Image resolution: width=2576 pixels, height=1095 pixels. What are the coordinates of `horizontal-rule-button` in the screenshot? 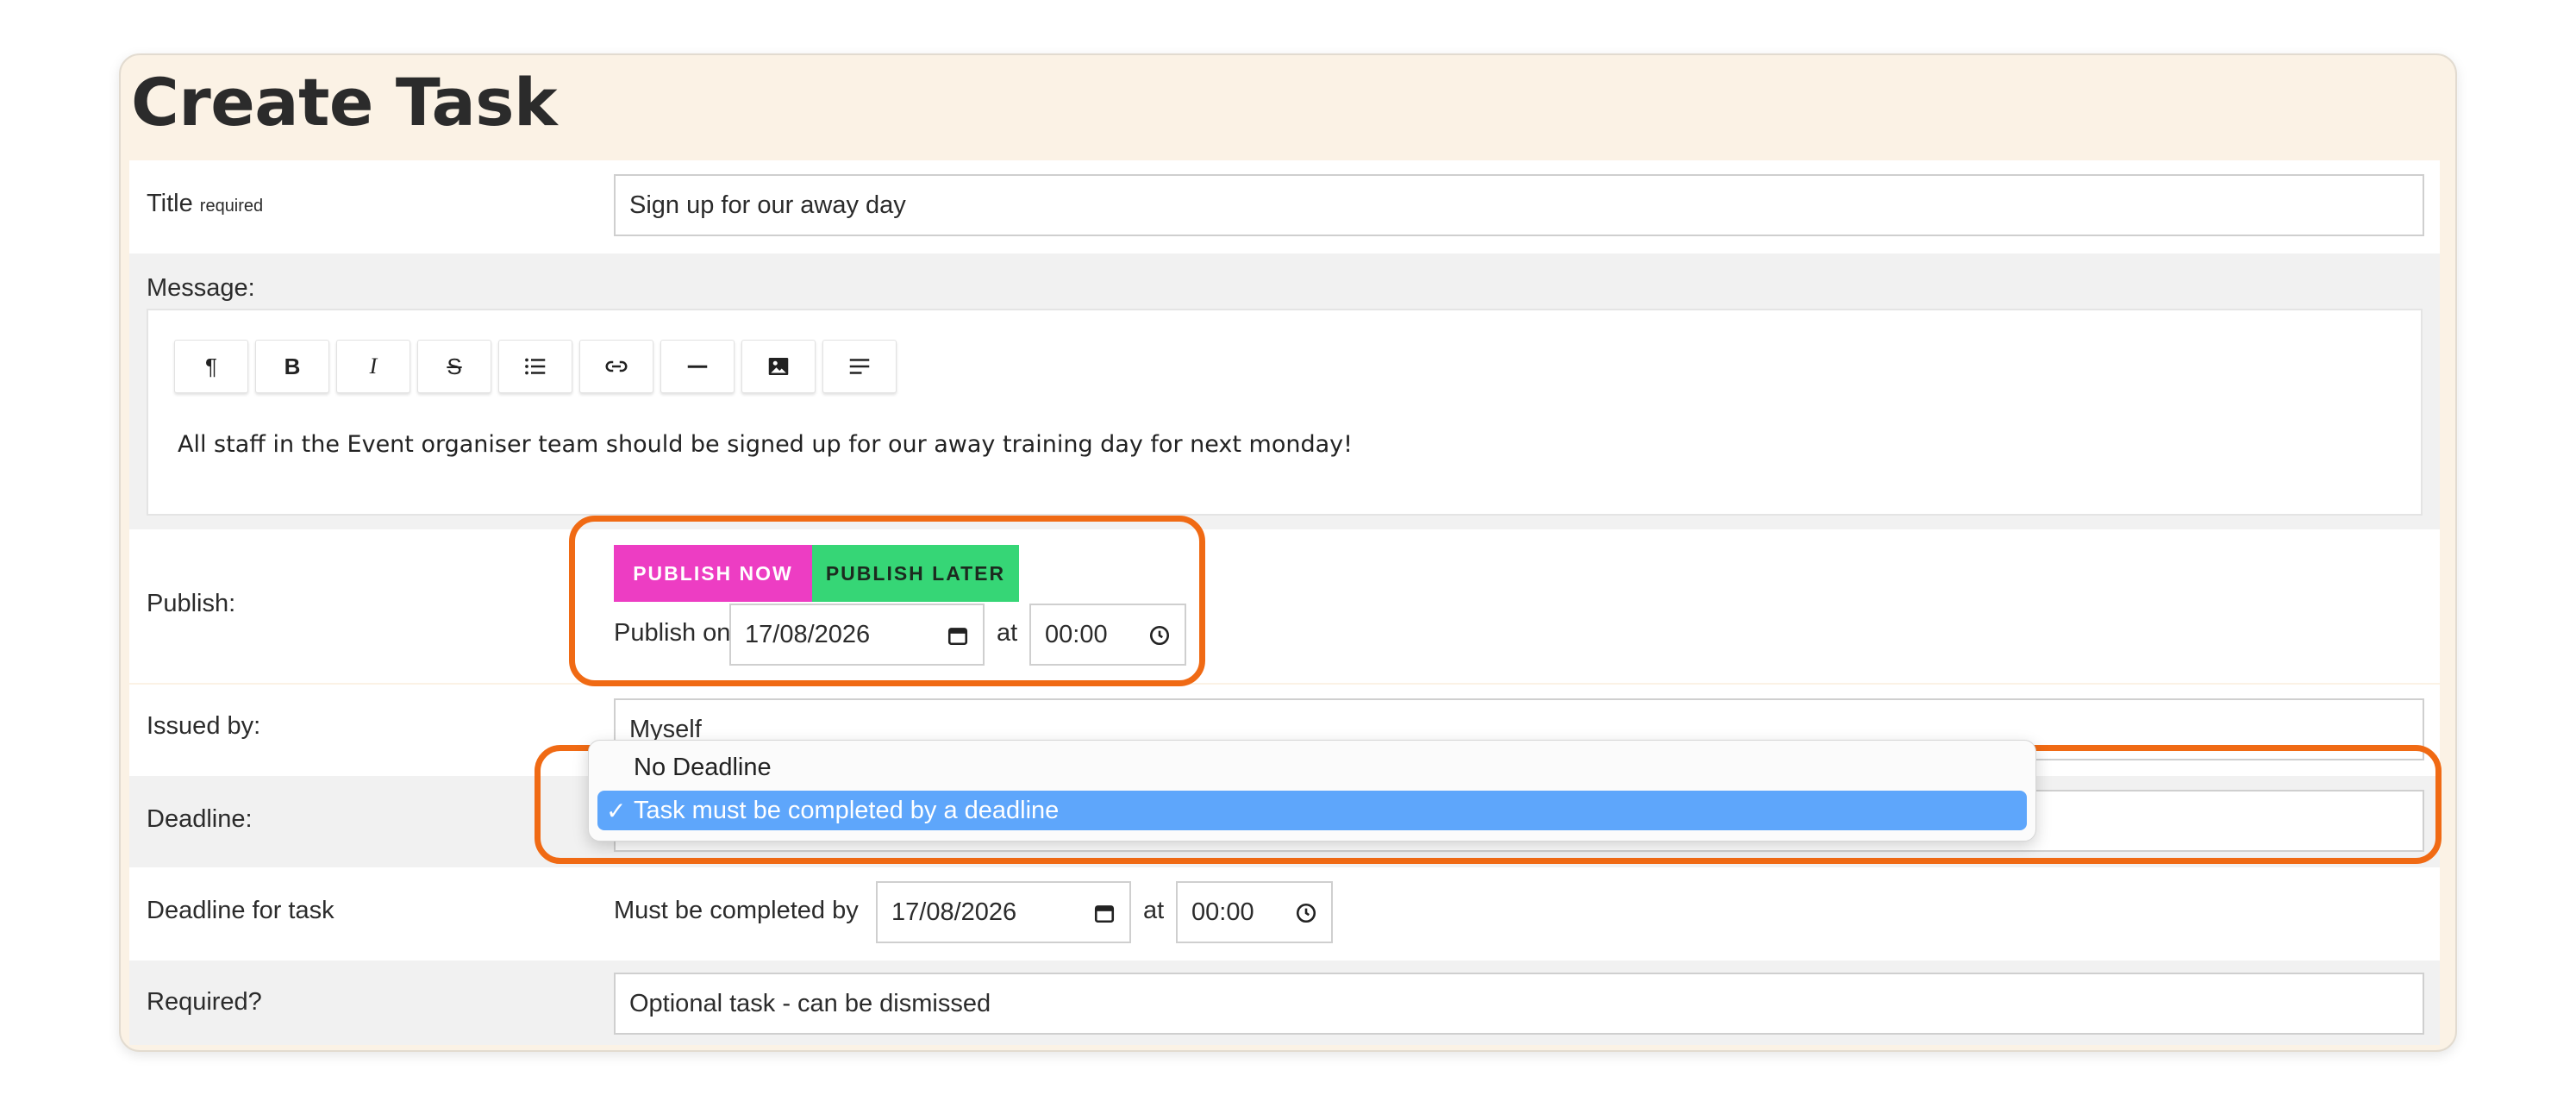 It's located at (697, 366).